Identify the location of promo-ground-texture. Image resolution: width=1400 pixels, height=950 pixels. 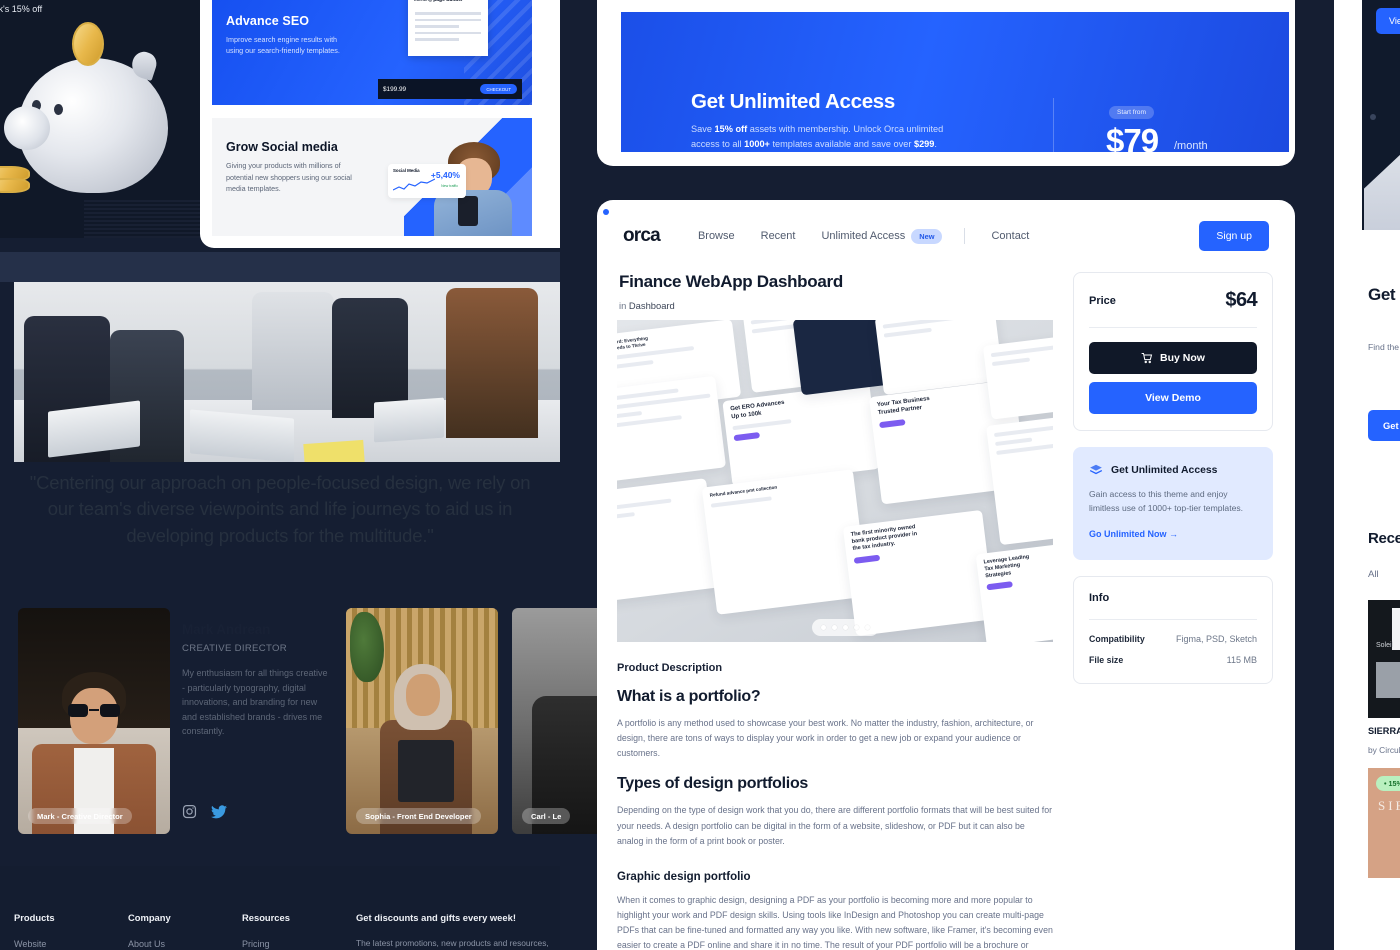
(142, 219).